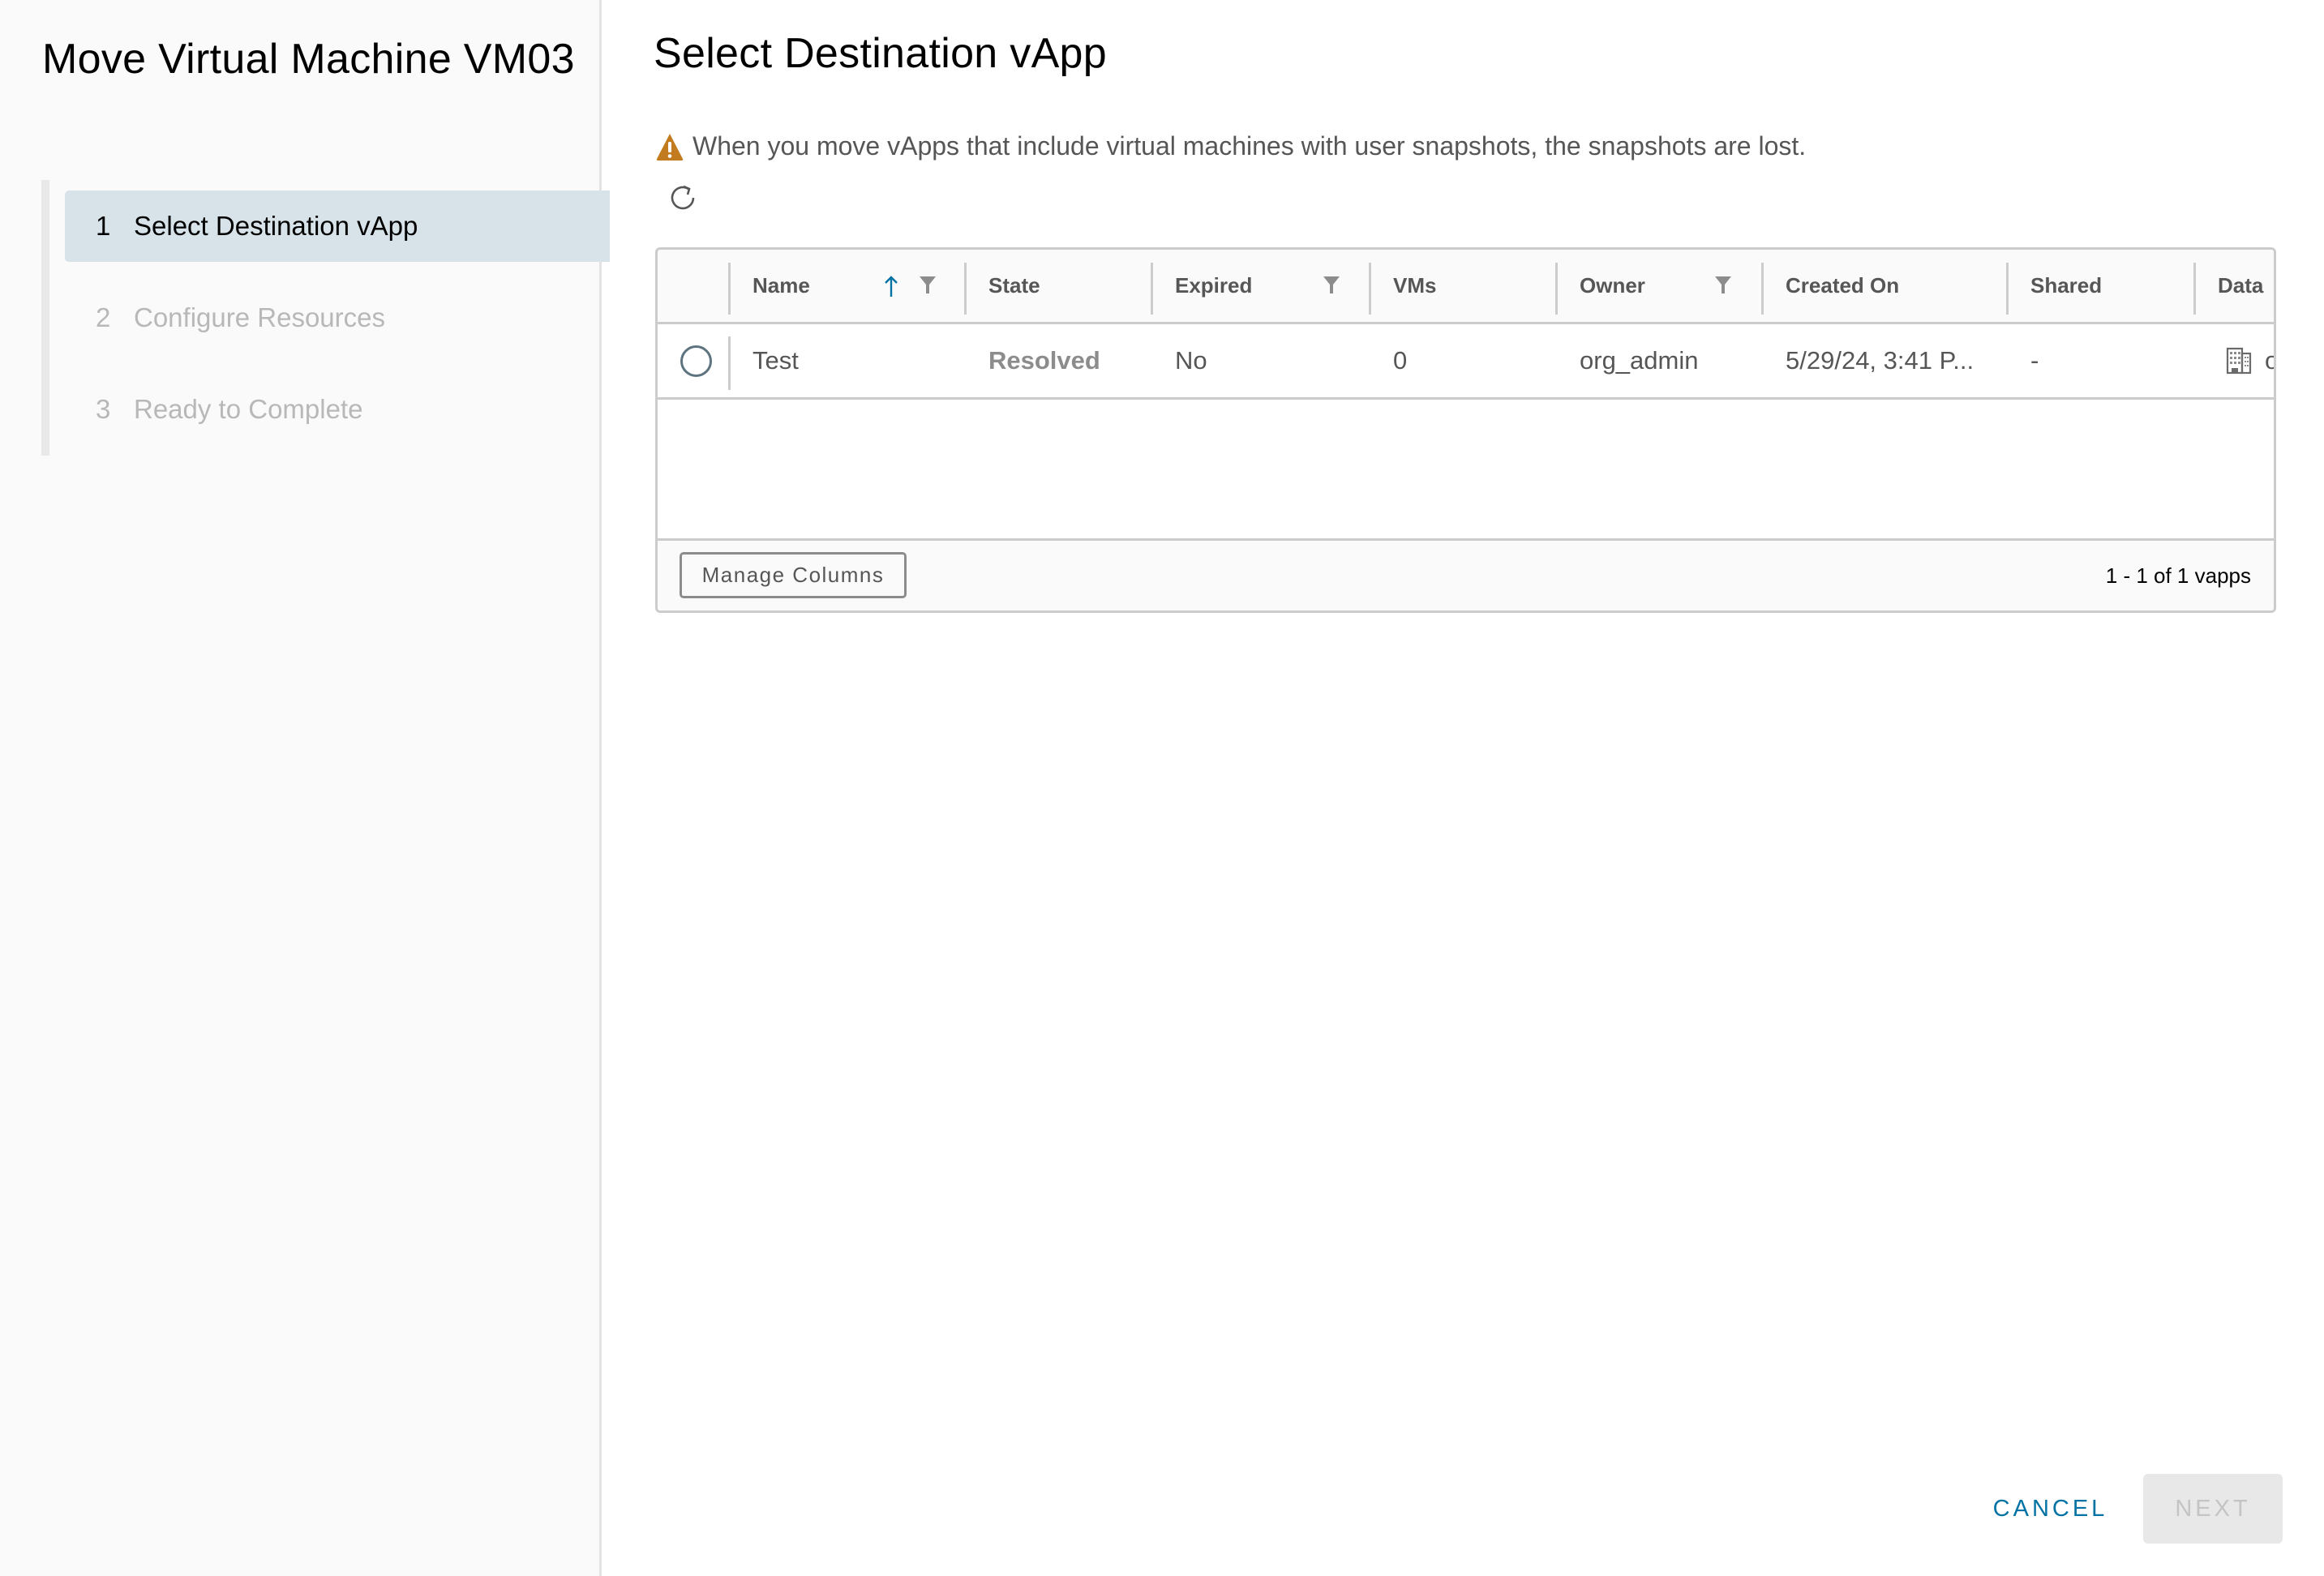 The width and height of the screenshot is (2324, 1576). Describe the element at coordinates (2178, 575) in the screenshot. I see `pagination-info: 1 - 1 of 1 vapps` at that location.